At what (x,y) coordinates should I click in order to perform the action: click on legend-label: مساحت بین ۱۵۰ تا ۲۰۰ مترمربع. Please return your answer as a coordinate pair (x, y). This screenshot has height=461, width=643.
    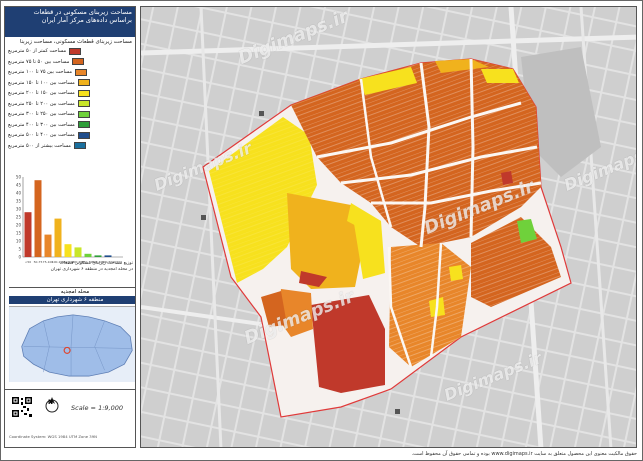
    Looking at the image, I should click on (41, 93).